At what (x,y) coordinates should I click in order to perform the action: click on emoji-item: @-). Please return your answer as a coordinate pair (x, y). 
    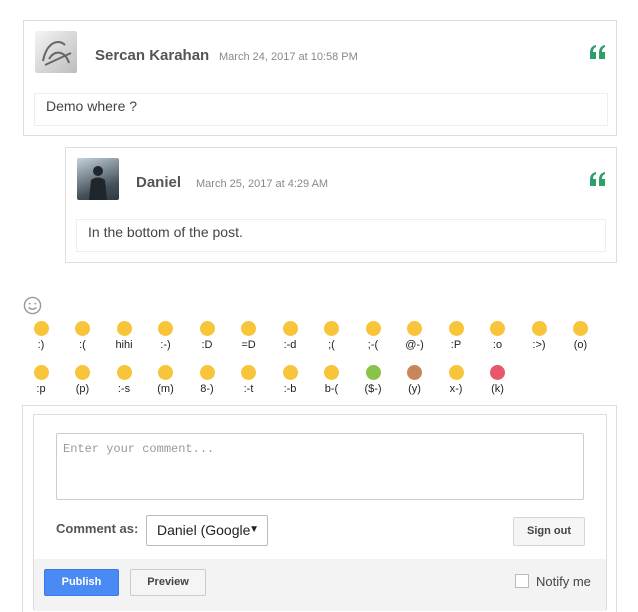
    Looking at the image, I should click on (415, 336).